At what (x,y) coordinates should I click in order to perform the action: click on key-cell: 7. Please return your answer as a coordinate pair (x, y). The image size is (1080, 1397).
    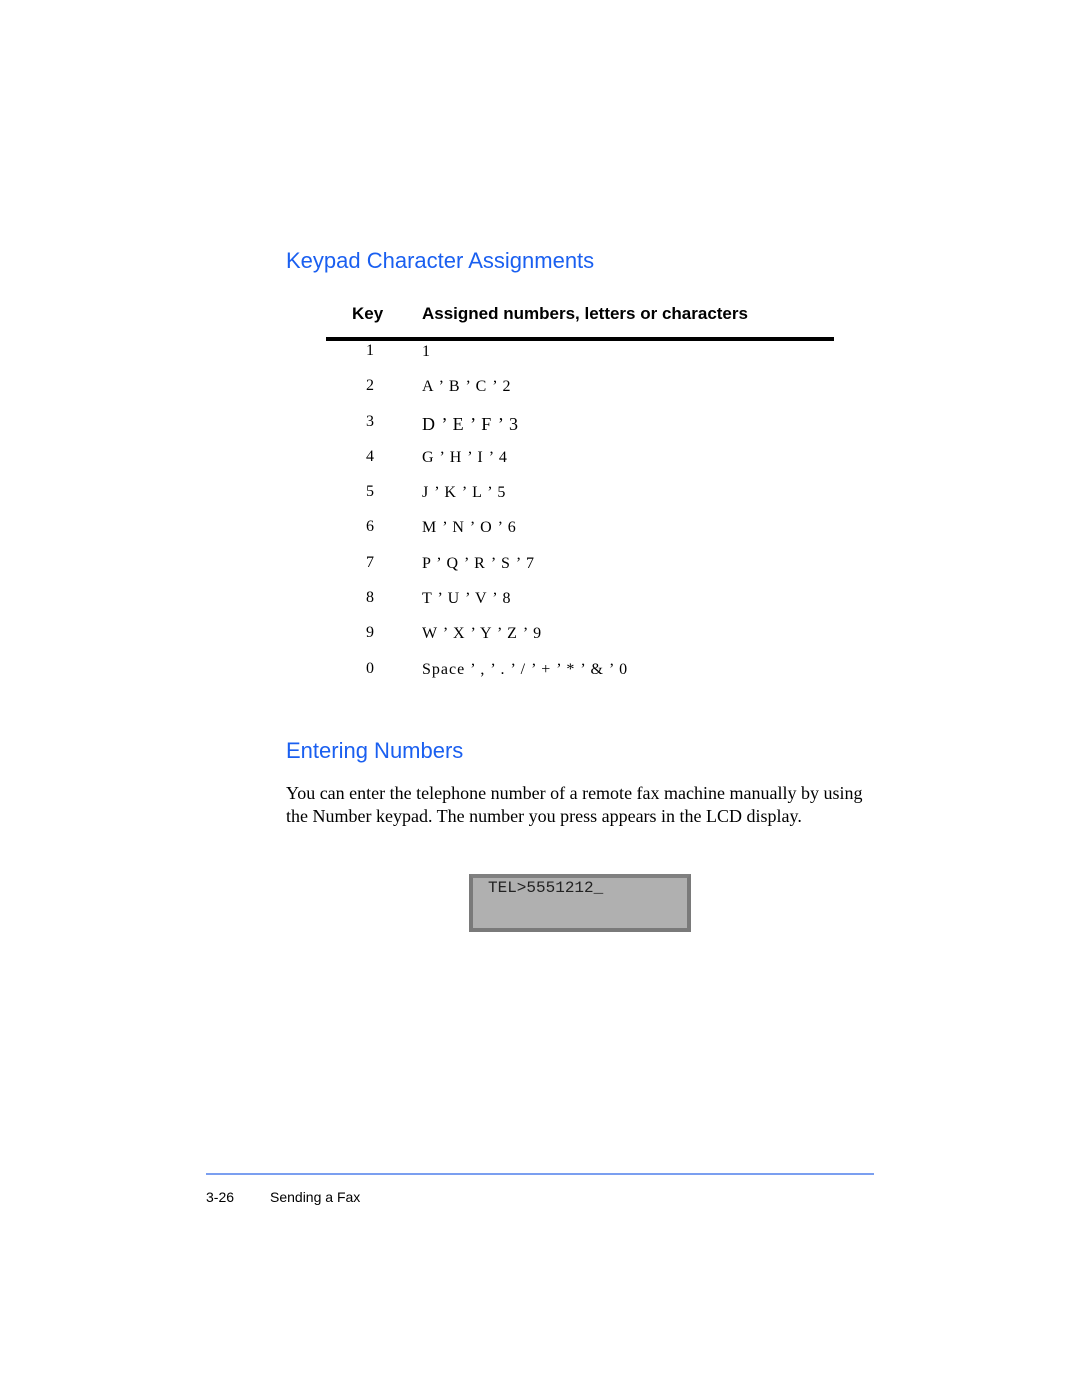
    Looking at the image, I should click on (370, 562).